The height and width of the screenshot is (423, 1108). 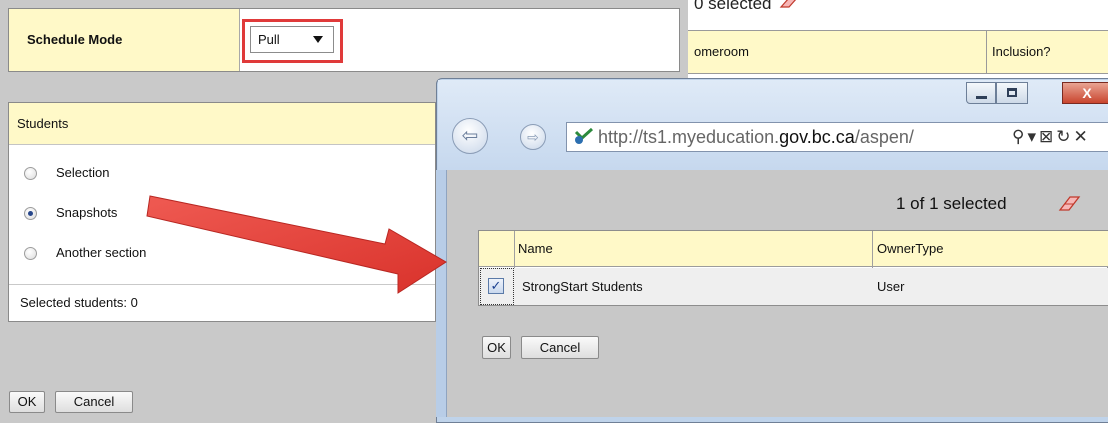 I want to click on radio-snapshots-label: Snapshots, so click(x=86, y=212).